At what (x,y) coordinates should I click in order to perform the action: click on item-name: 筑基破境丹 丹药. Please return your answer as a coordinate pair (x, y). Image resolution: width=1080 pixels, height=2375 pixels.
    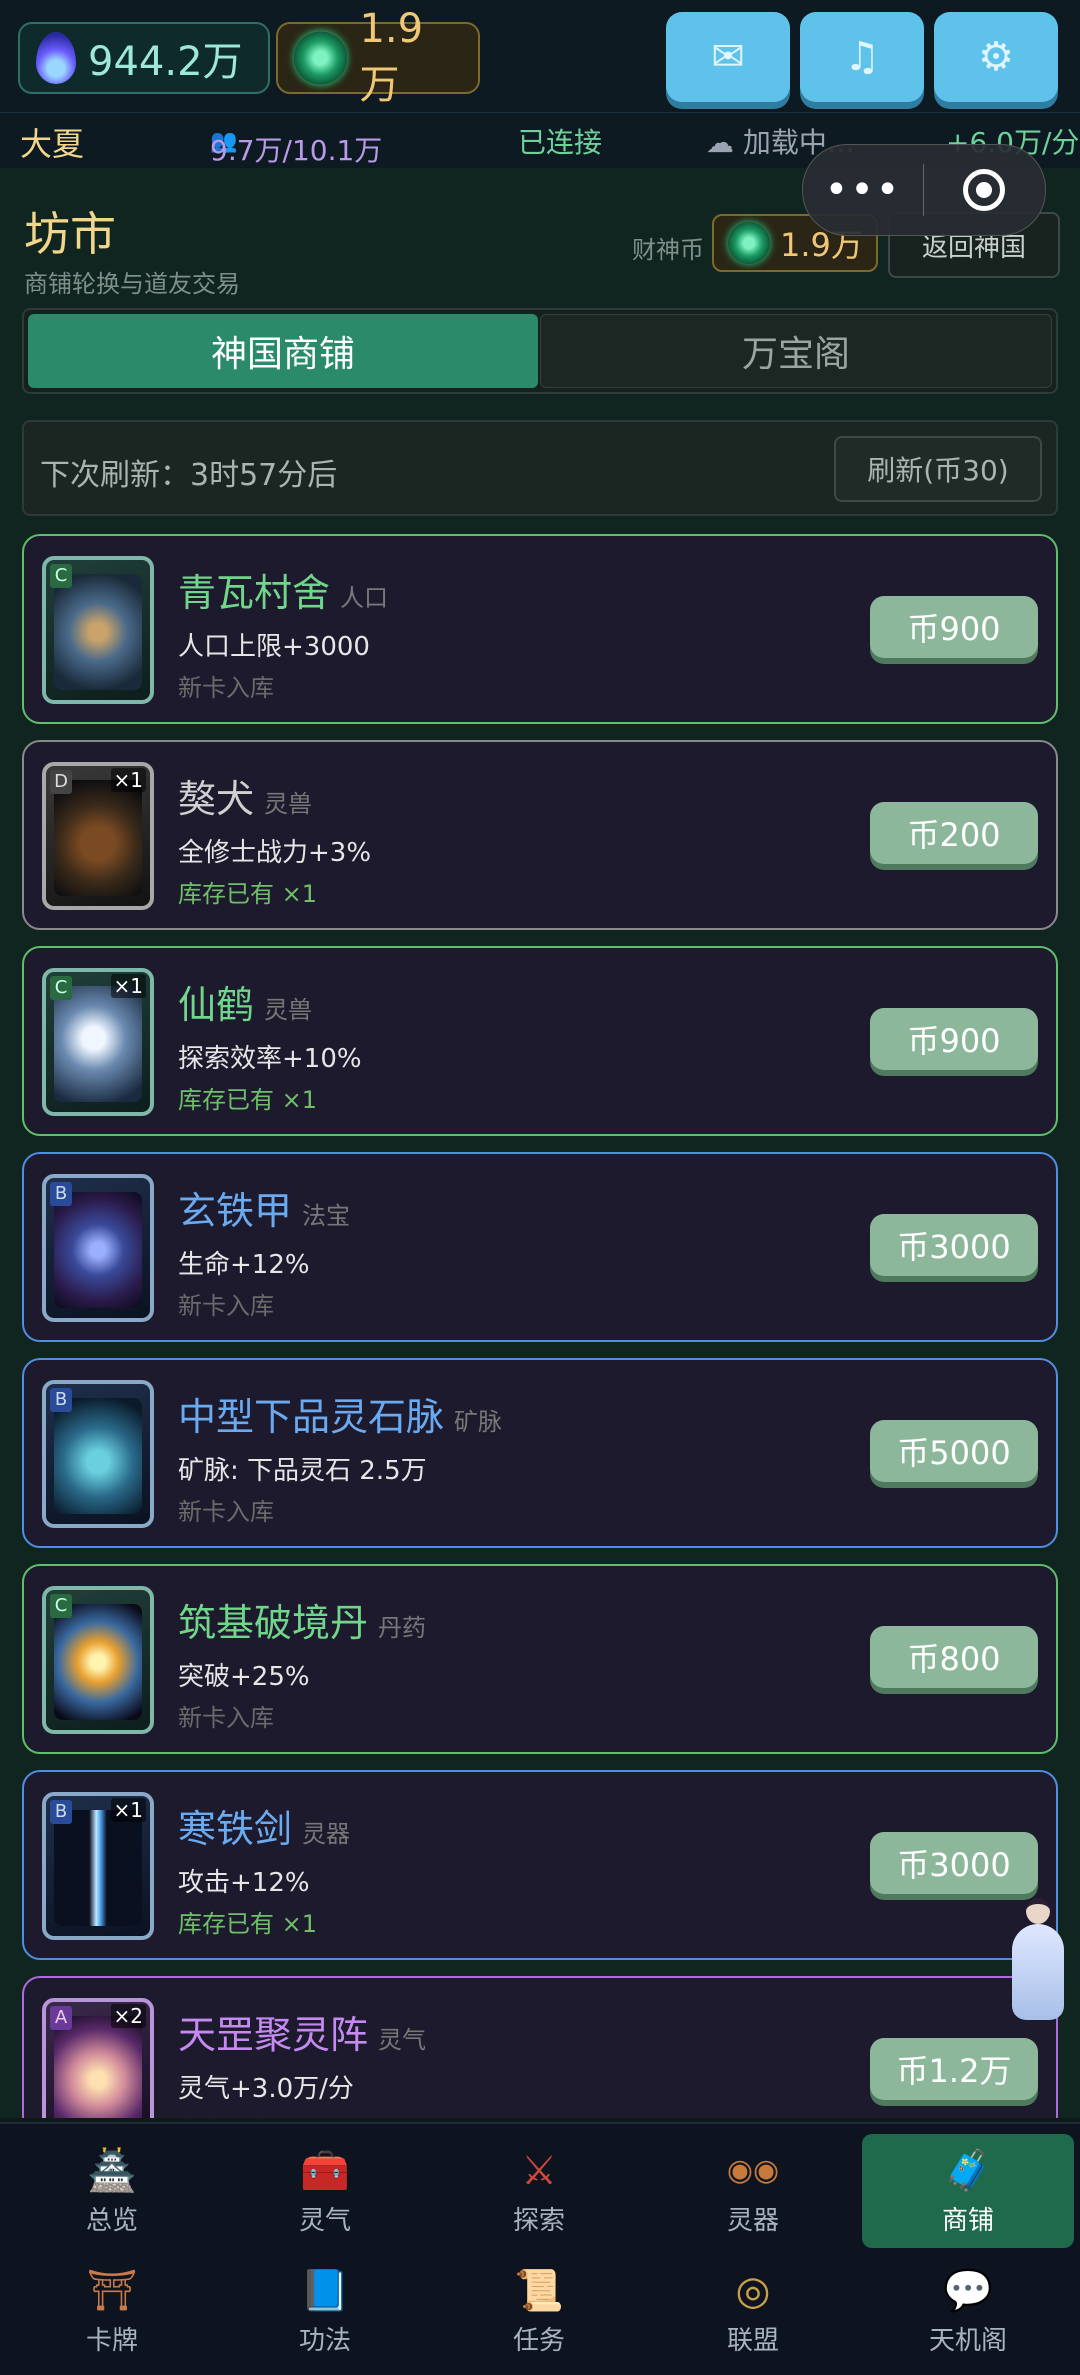
    Looking at the image, I should click on (302, 1623).